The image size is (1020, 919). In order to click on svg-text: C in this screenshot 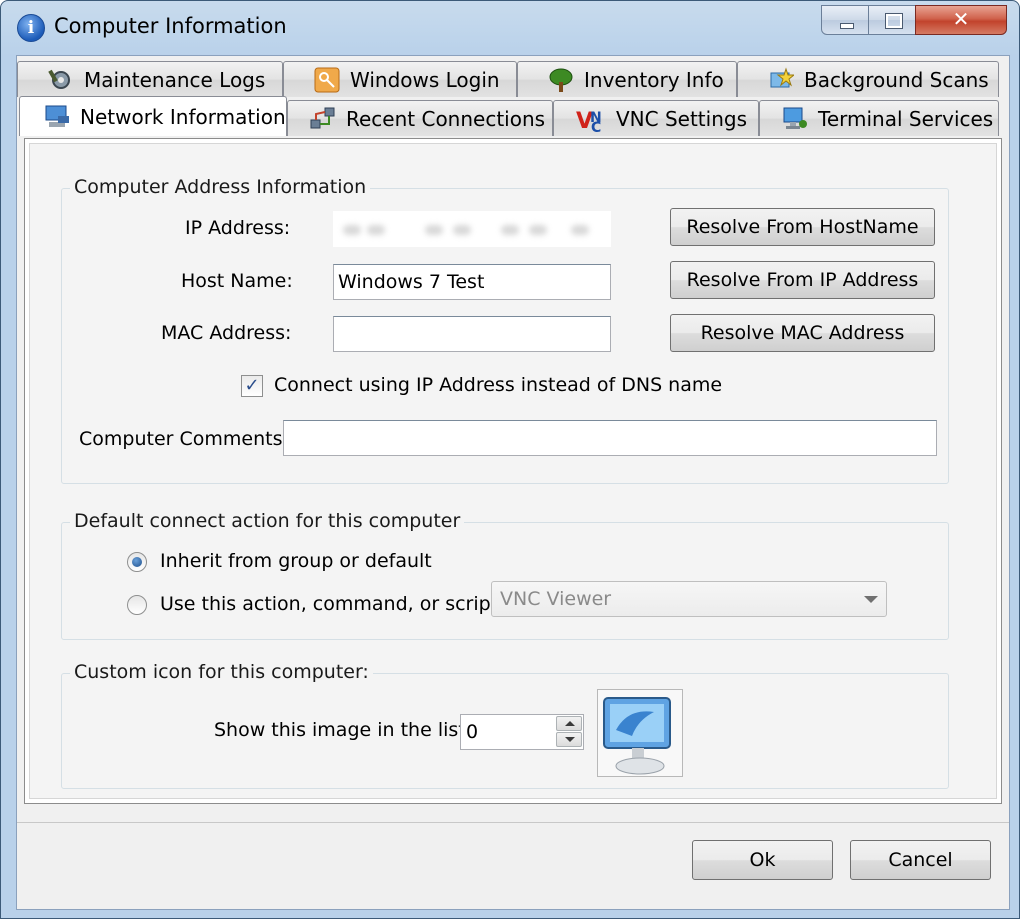, I will do `click(596, 126)`.